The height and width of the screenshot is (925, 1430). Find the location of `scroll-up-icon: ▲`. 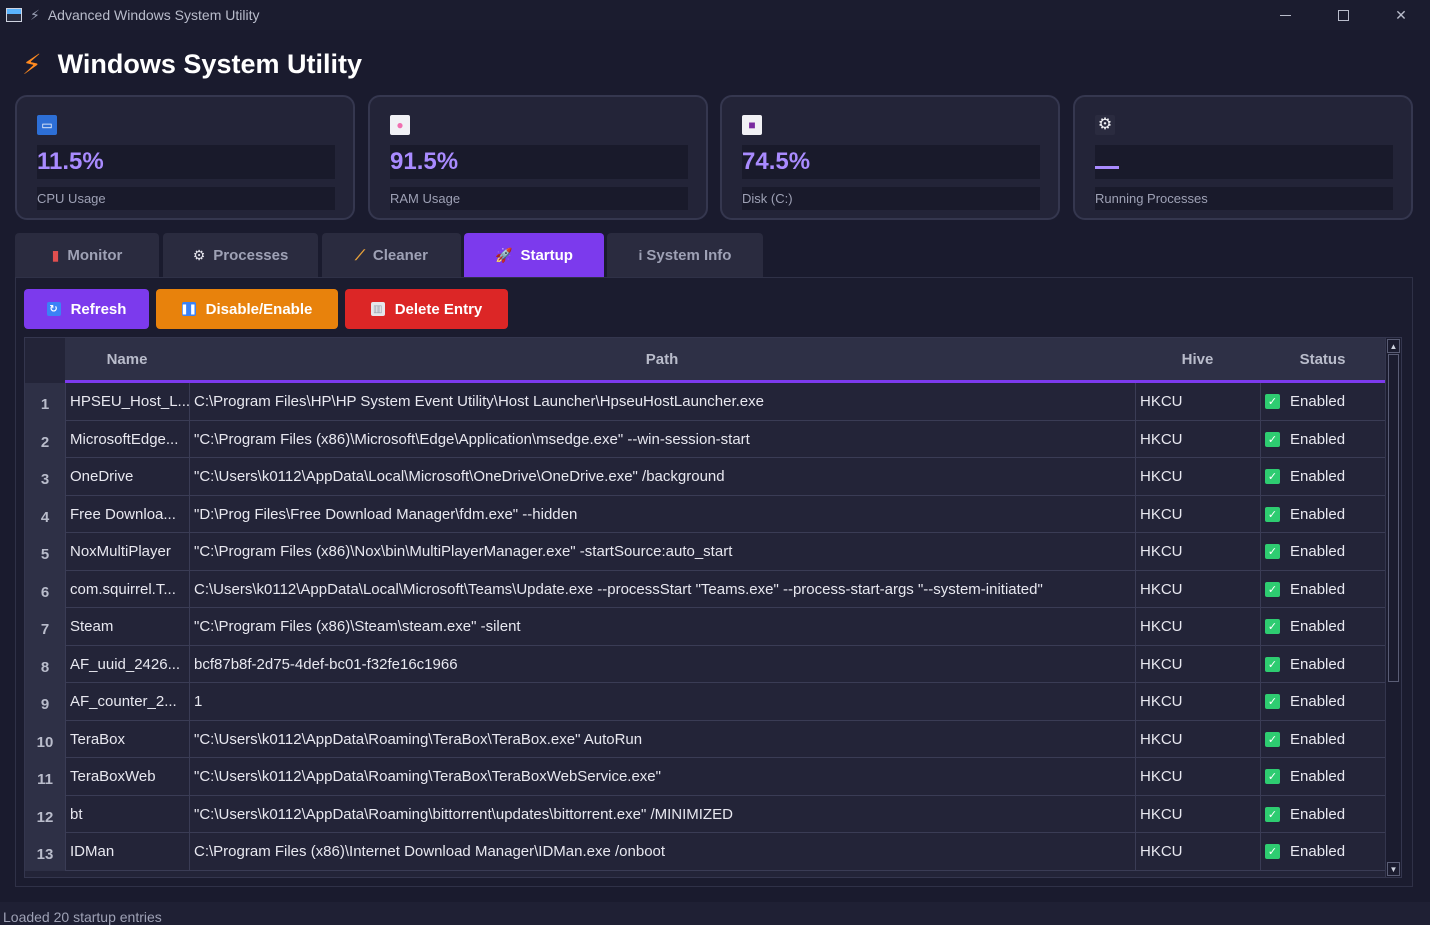

scroll-up-icon: ▲ is located at coordinates (1393, 346).